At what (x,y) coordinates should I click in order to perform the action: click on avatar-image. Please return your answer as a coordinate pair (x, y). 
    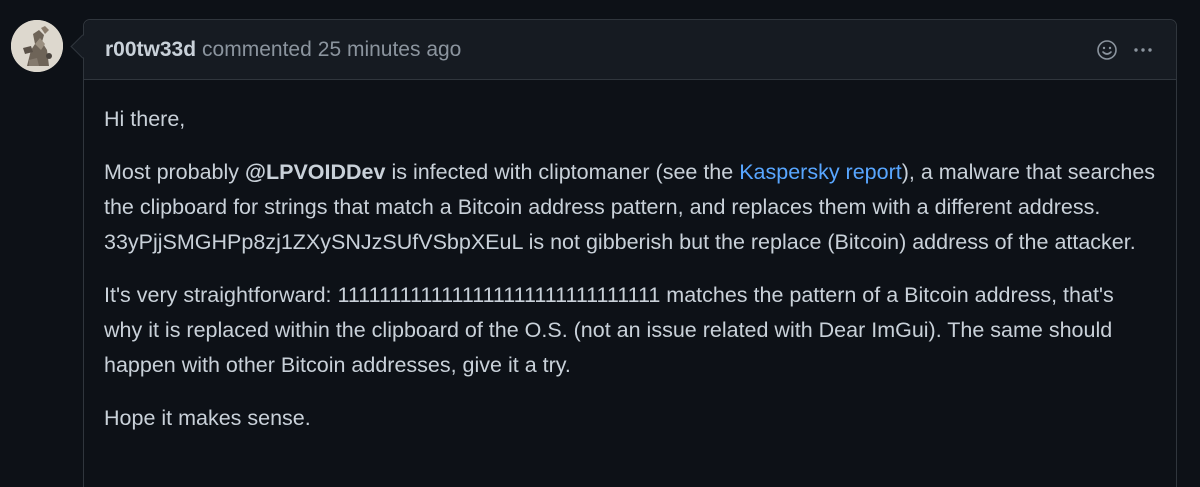
    Looking at the image, I should click on (37, 46).